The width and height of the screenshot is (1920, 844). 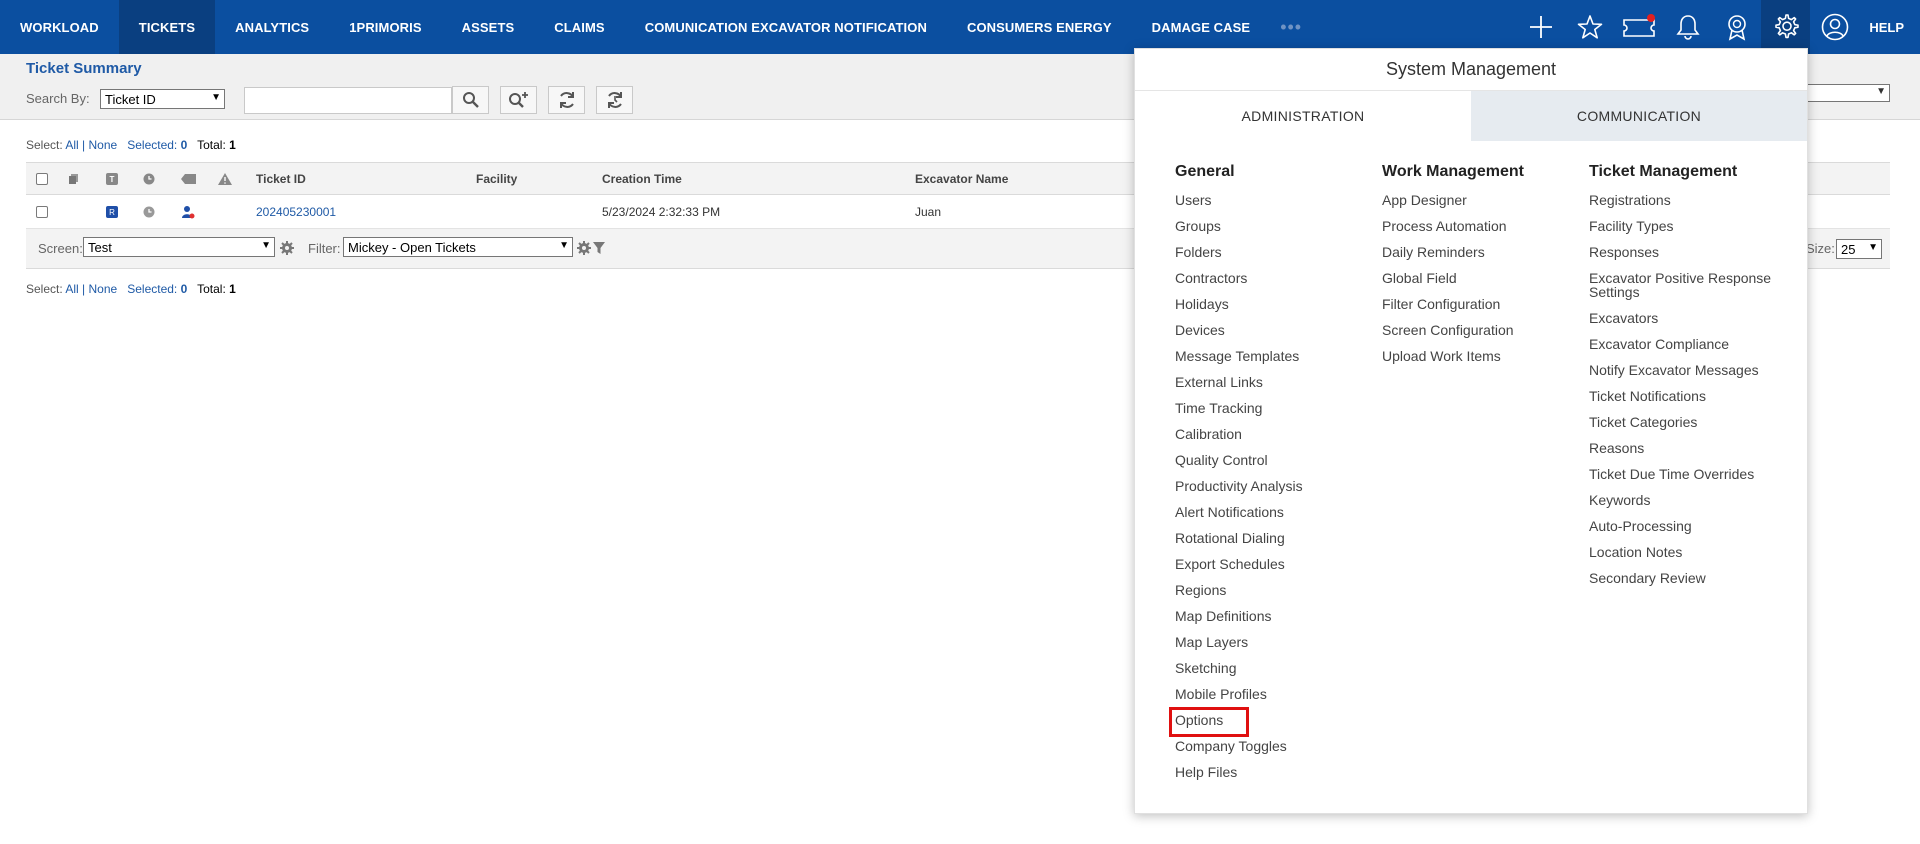 I want to click on menu-item-location-notes: Location Notes, so click(x=1689, y=554).